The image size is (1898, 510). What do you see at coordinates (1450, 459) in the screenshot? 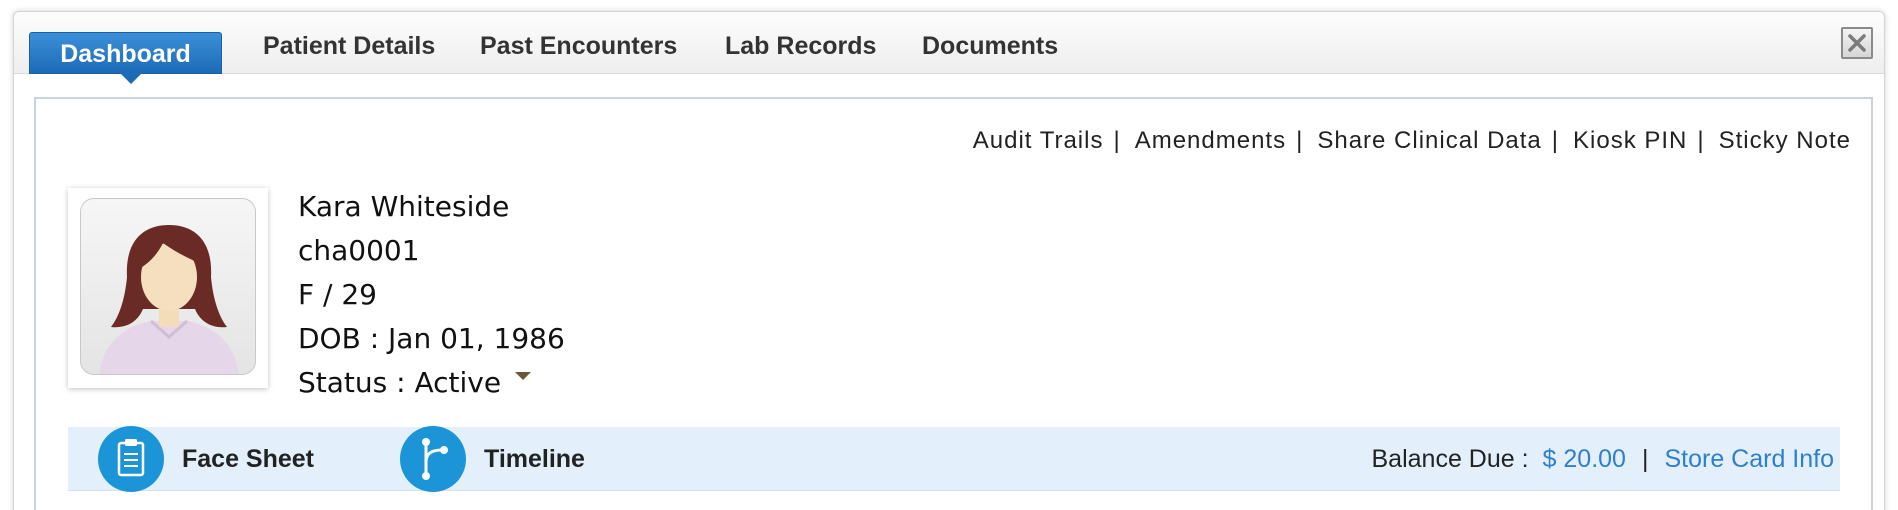
I see `balance-due-label: Balance Due :` at bounding box center [1450, 459].